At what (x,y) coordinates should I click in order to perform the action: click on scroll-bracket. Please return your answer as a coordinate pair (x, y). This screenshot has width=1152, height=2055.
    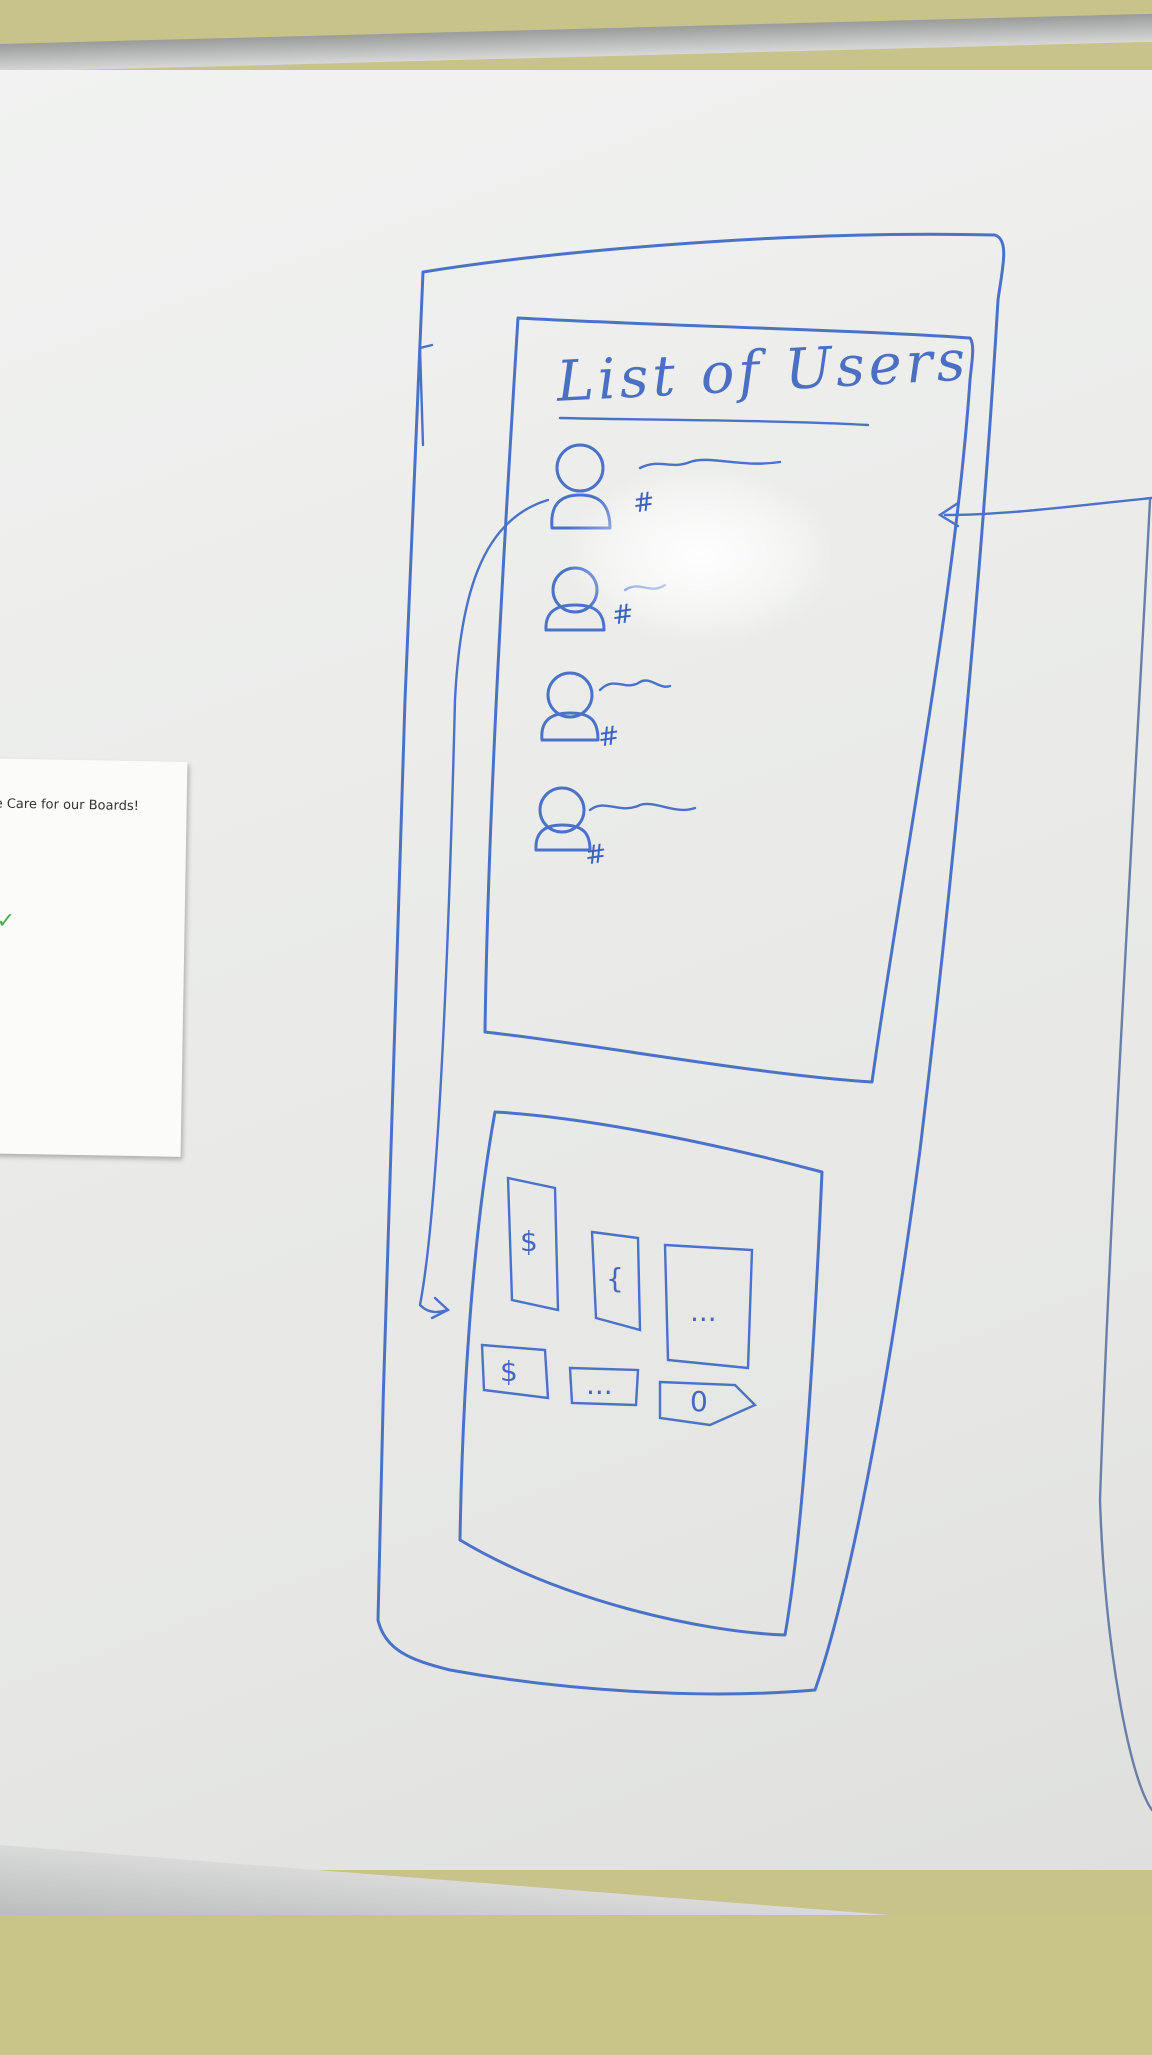
    Looking at the image, I should click on (426, 395).